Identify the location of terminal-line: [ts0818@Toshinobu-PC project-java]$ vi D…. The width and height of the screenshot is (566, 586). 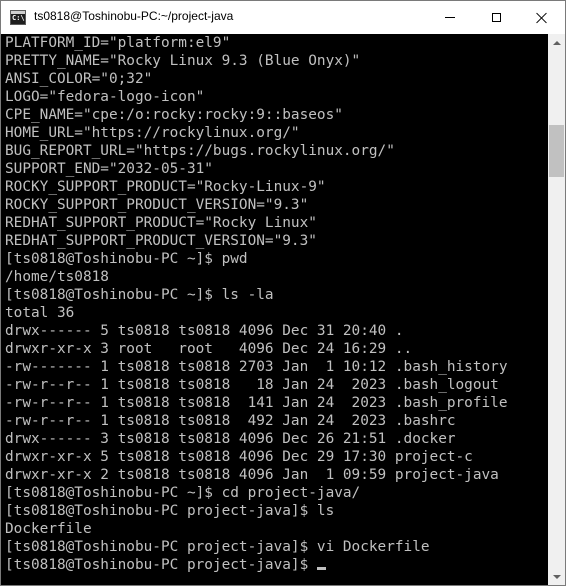
(217, 547).